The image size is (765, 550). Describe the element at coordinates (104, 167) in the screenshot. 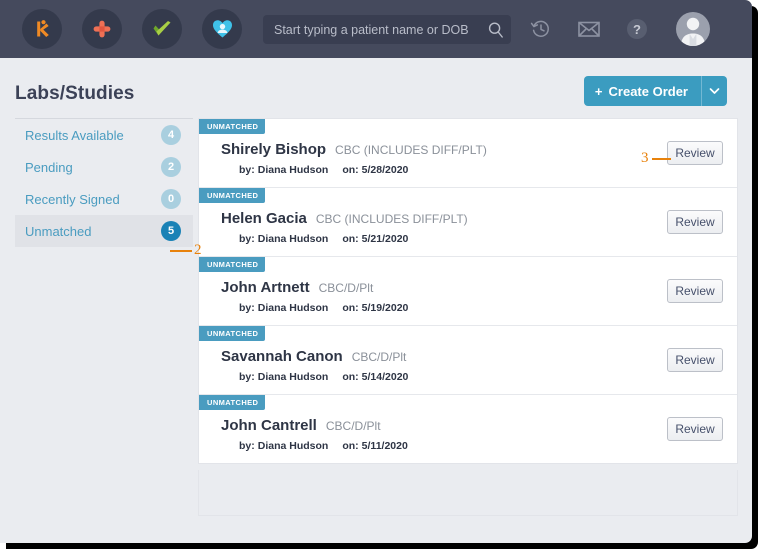

I see `sidebar-item-pending: Pending 2` at that location.